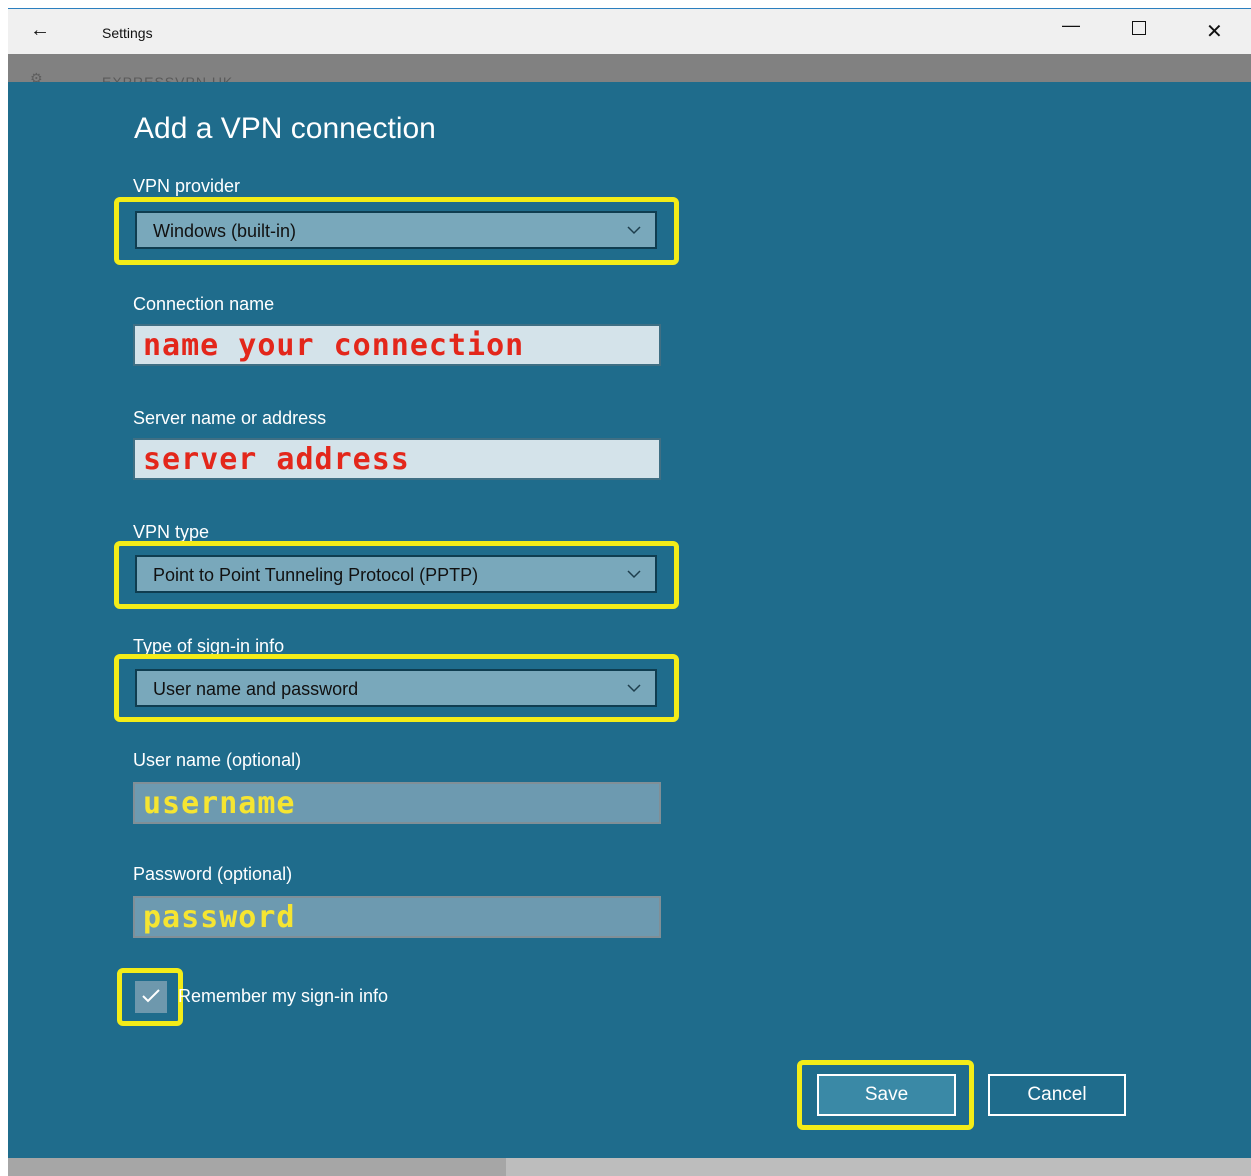 Image resolution: width=1251 pixels, height=1176 pixels. I want to click on password-label: Password (optional), so click(213, 874).